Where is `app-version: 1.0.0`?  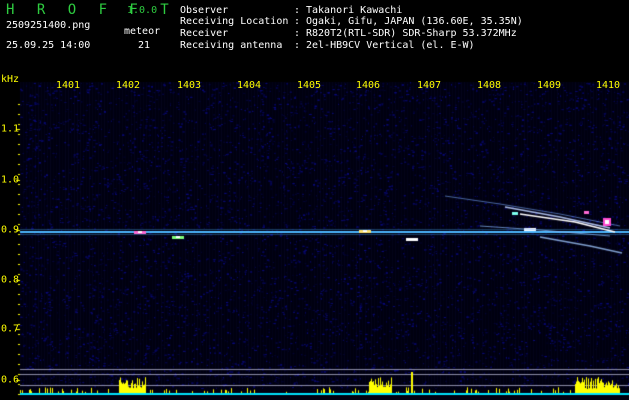
app-version: 1.0.0 is located at coordinates (142, 10).